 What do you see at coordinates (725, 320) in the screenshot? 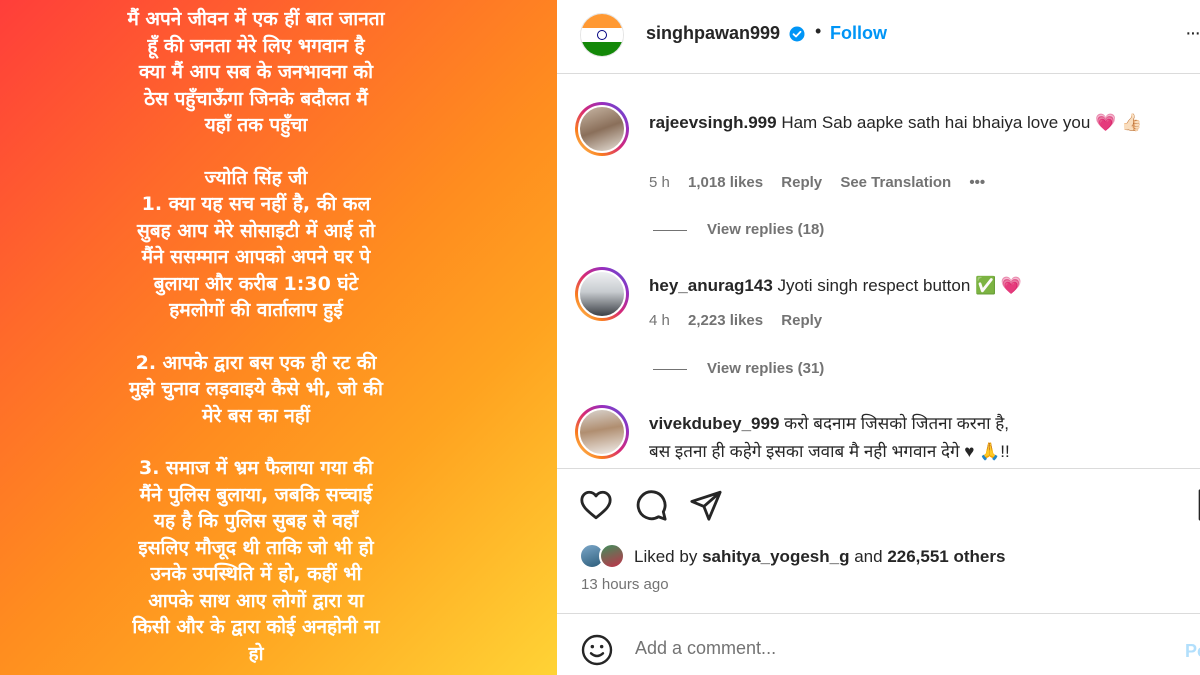
I see `comment-likes: 2,223 likes` at bounding box center [725, 320].